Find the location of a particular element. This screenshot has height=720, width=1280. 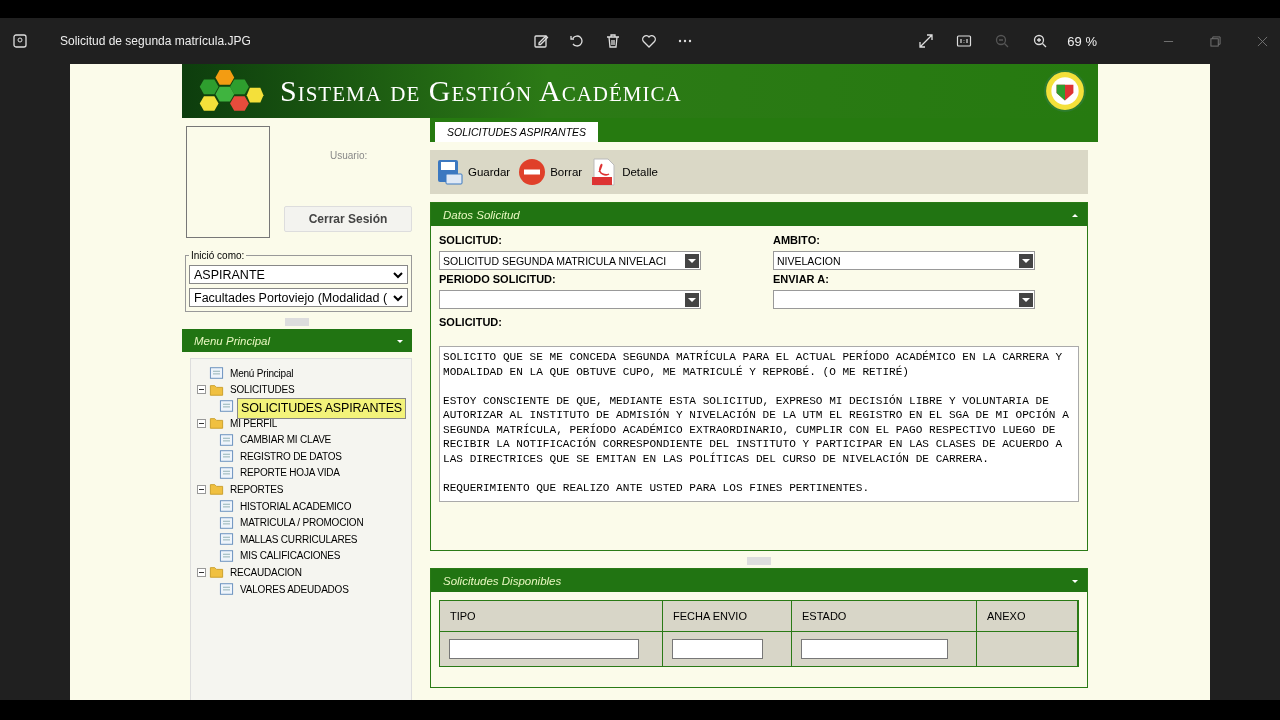

seal-icon is located at coordinates (1065, 91).